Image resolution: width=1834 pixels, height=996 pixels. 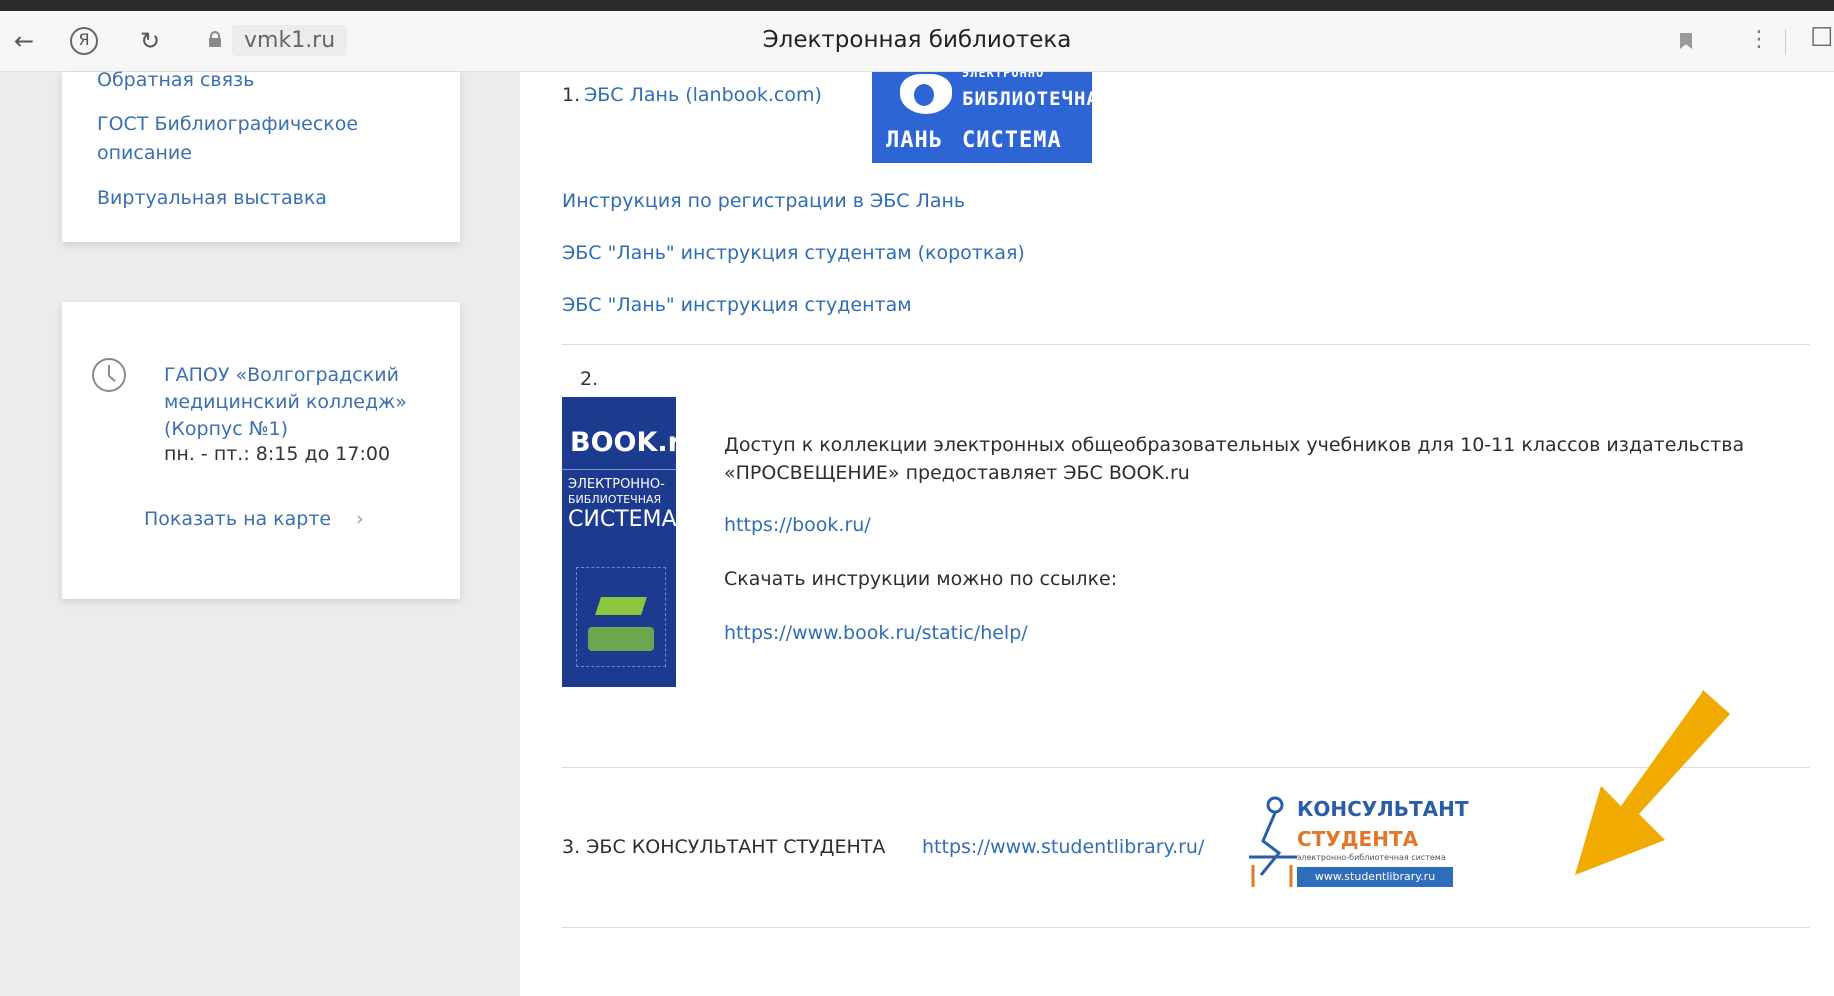 I want to click on lan-logo-text-top: ЭЛЕКТРОННО, so click(x=1003, y=76).